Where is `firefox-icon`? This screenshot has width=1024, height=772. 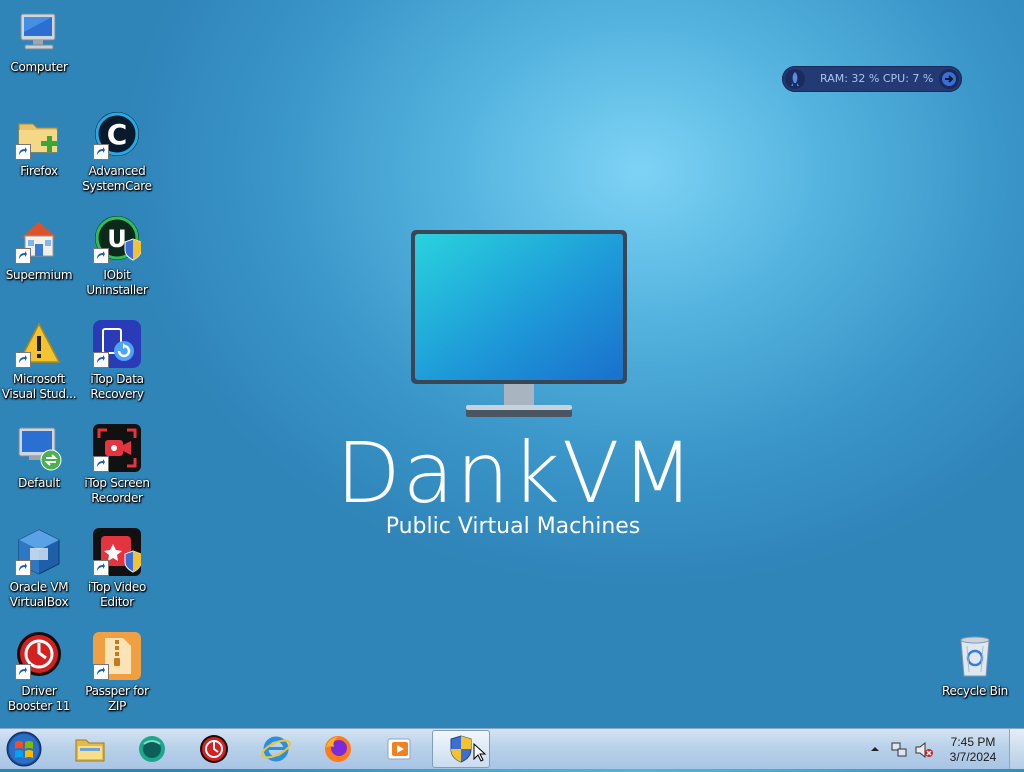 firefox-icon is located at coordinates (338, 749).